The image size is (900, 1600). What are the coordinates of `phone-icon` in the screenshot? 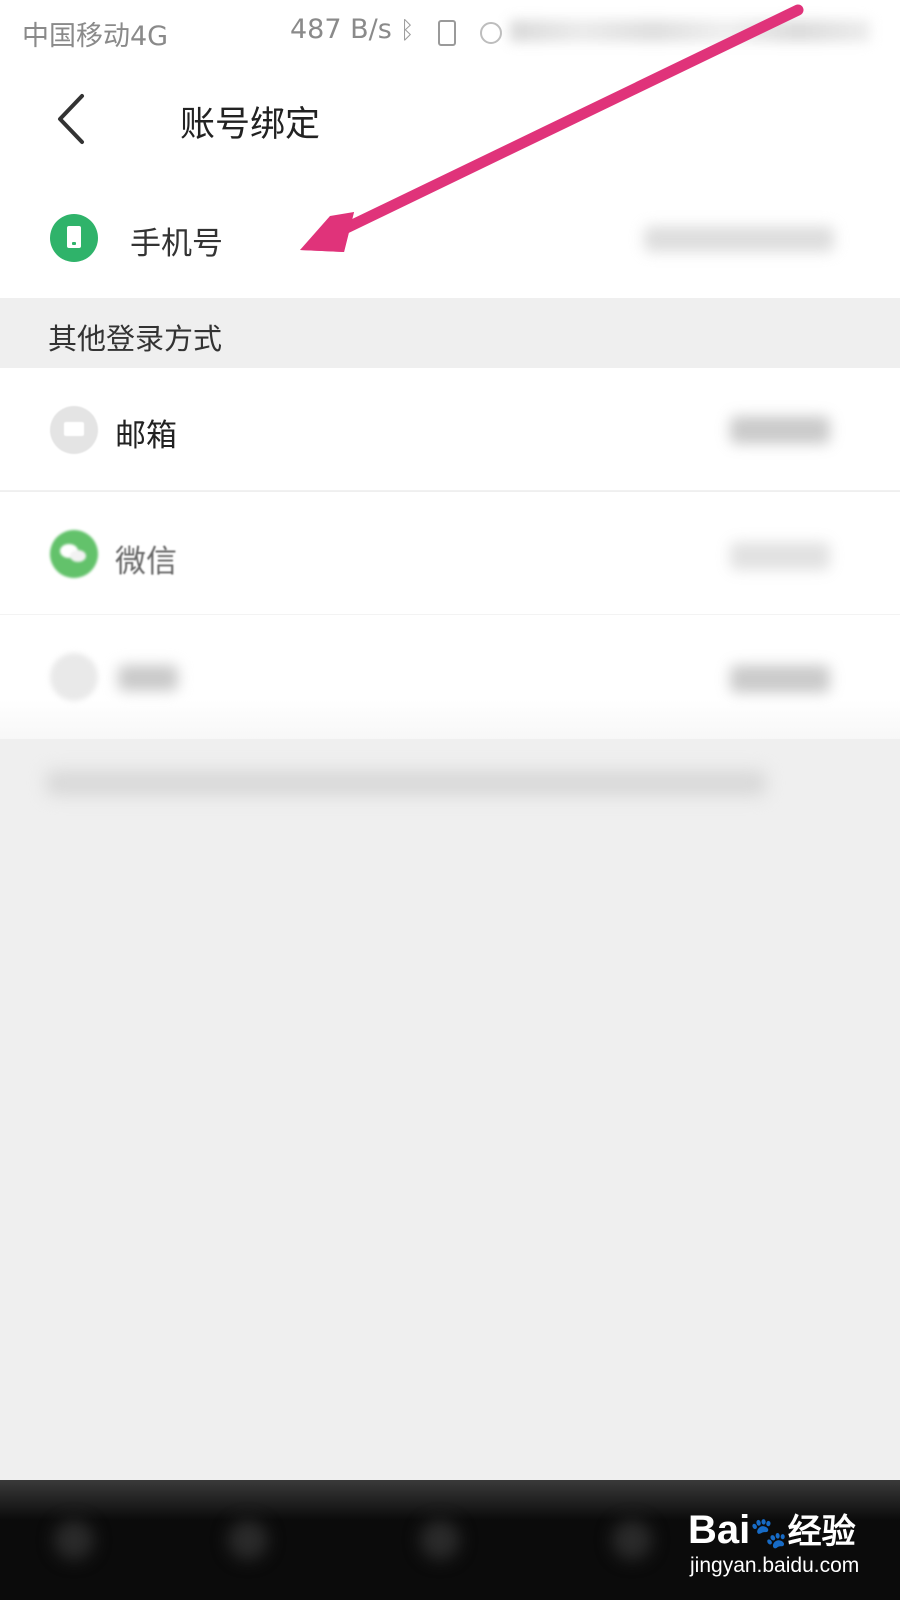 It's located at (74, 238).